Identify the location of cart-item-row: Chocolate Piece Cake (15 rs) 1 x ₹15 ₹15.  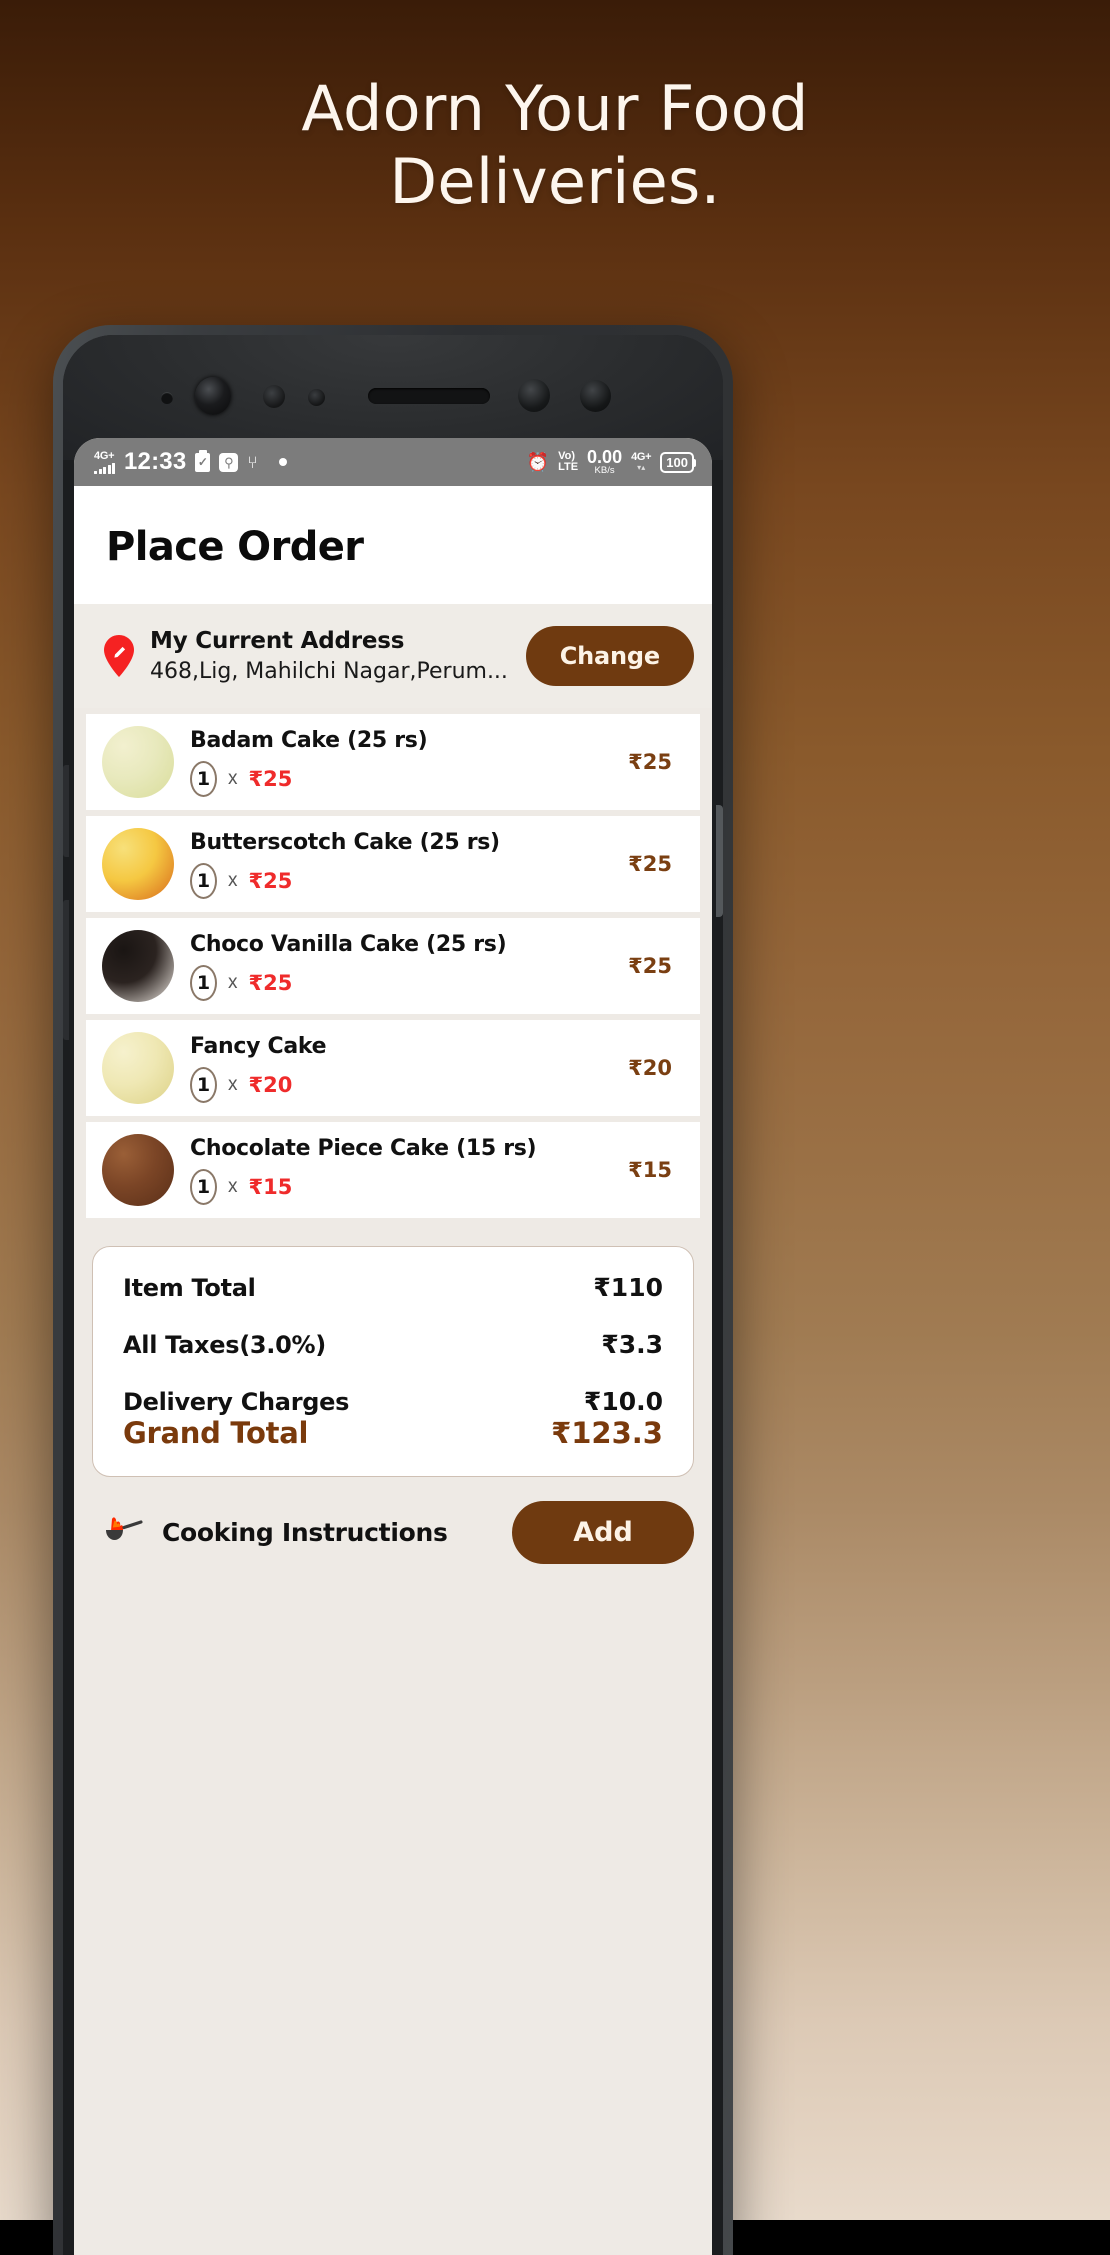
(393, 1170).